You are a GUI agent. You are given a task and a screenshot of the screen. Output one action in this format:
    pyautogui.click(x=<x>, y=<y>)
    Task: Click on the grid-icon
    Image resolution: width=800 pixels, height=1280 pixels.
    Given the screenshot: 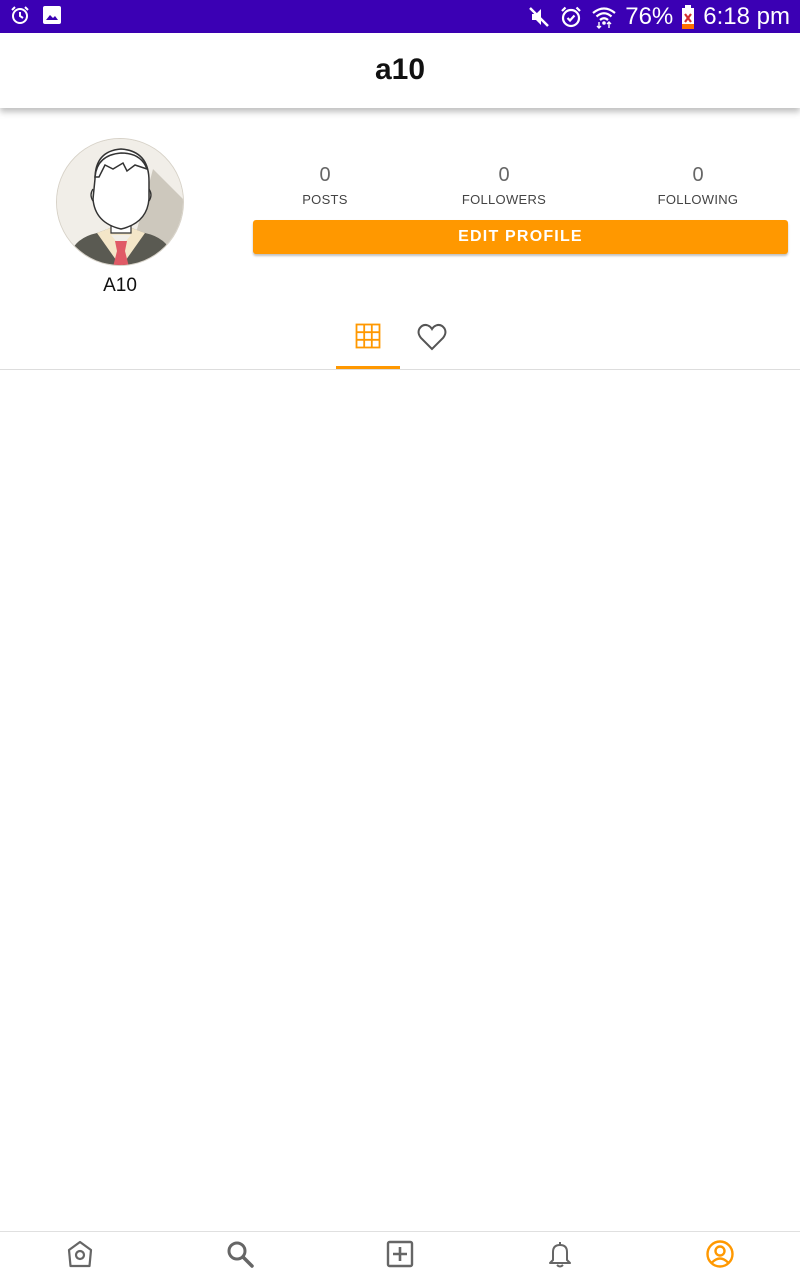 What is the action you would take?
    pyautogui.click(x=368, y=338)
    